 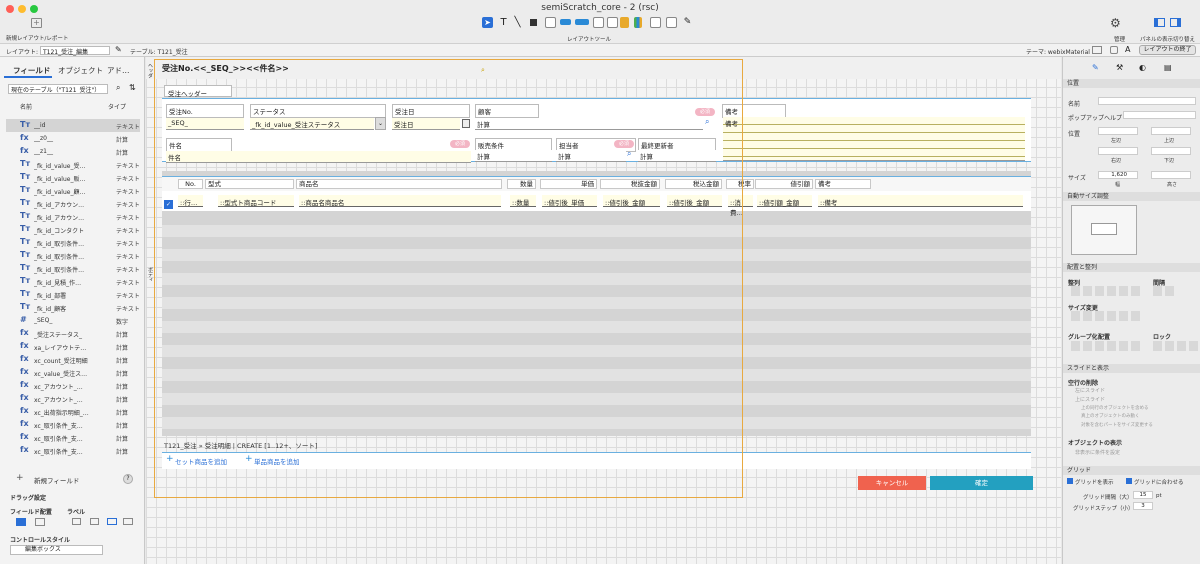 I want to click on web-viewer-tool-icon, so click(x=624, y=22).